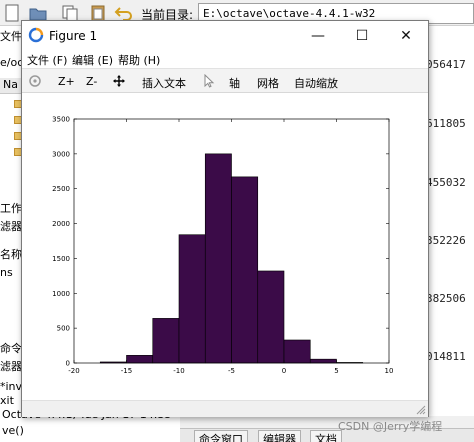 The width and height of the screenshot is (474, 442). I want to click on menu-edit: 编辑 (E), so click(92, 60).